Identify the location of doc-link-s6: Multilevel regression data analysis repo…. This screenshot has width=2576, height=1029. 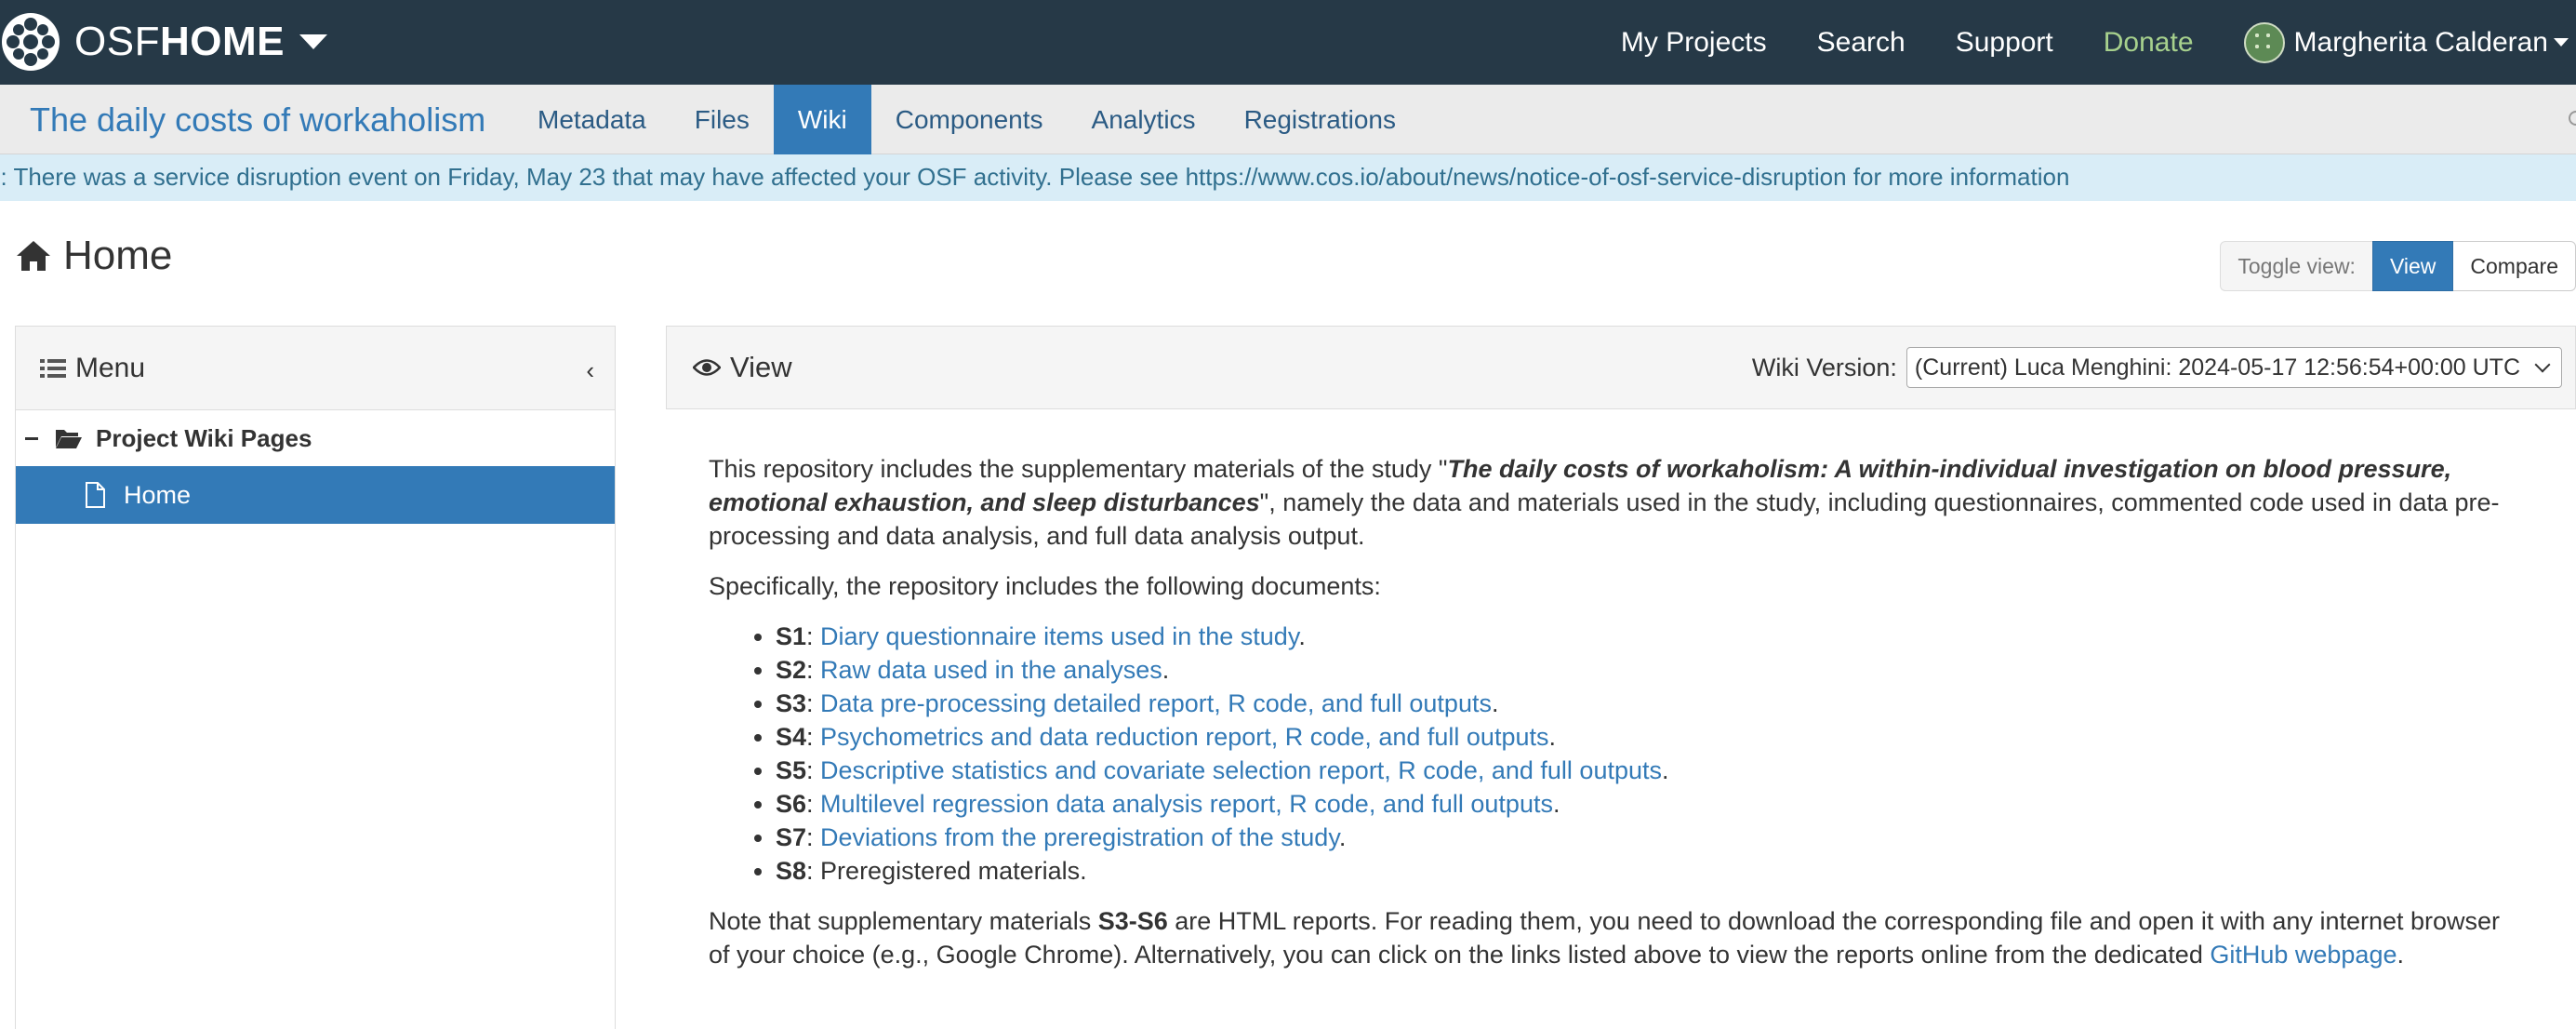
(1186, 804).